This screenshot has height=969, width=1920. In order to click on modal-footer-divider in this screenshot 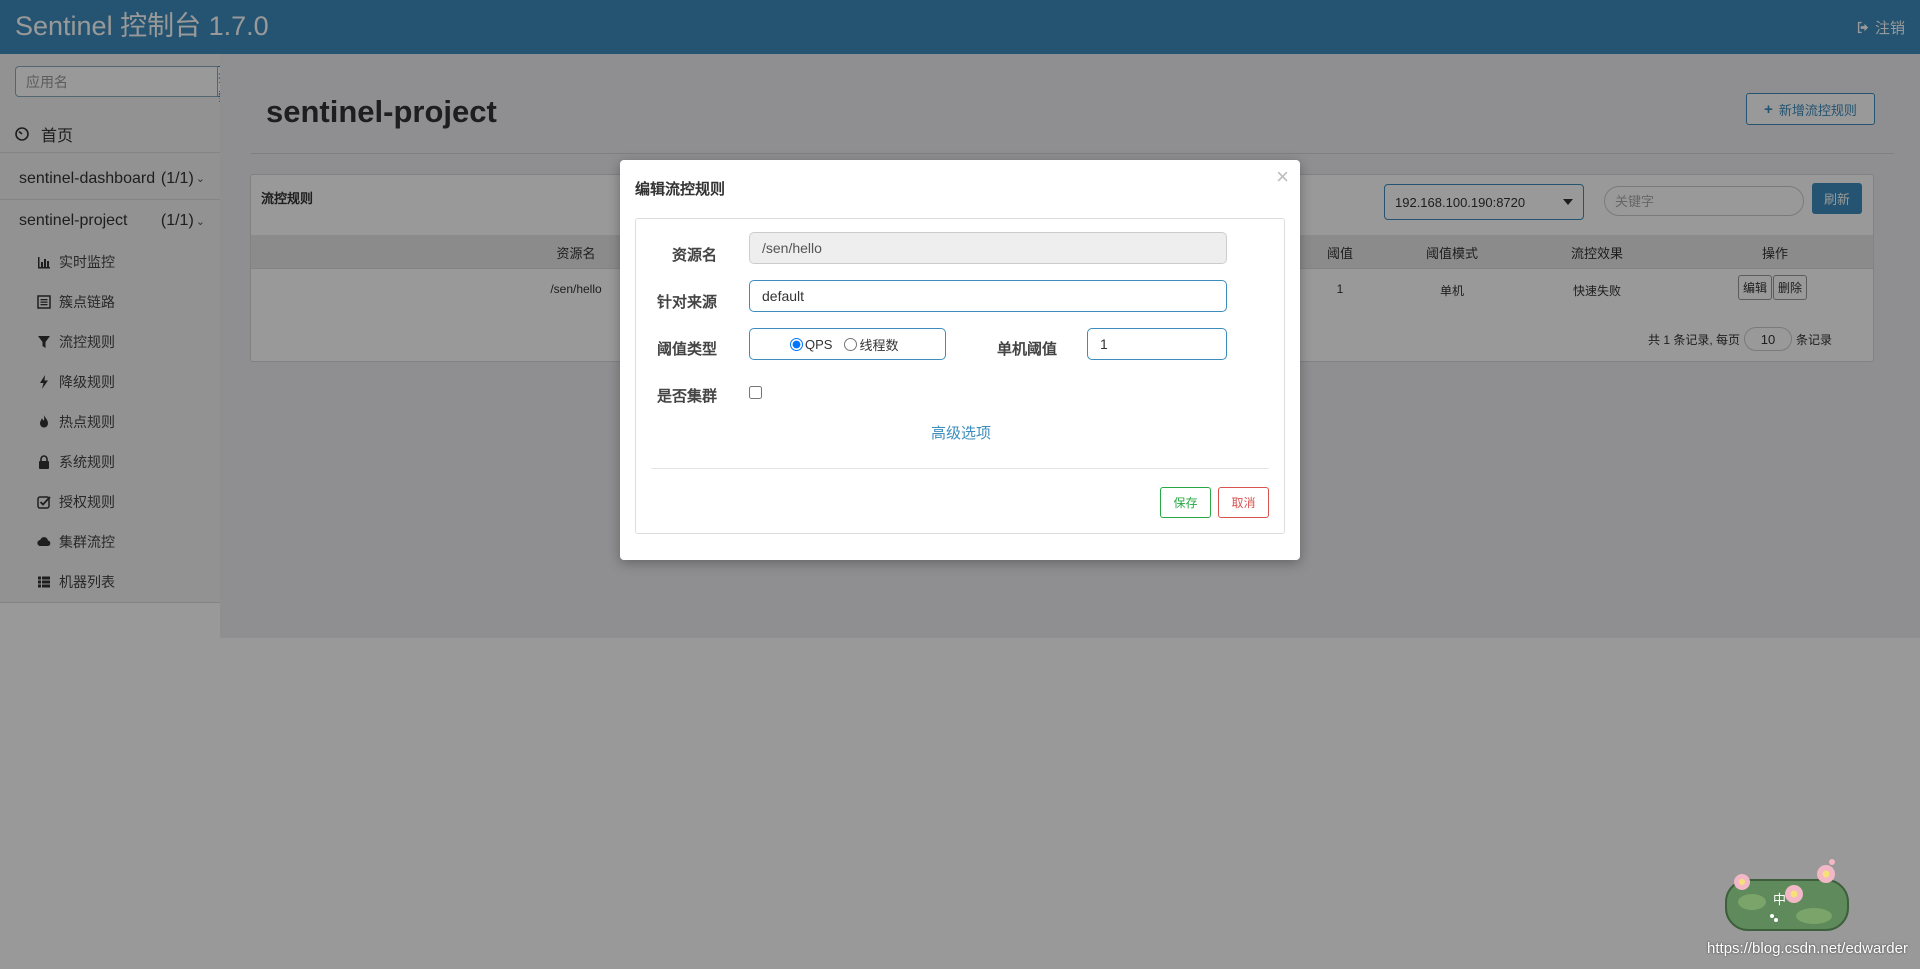, I will do `click(960, 468)`.